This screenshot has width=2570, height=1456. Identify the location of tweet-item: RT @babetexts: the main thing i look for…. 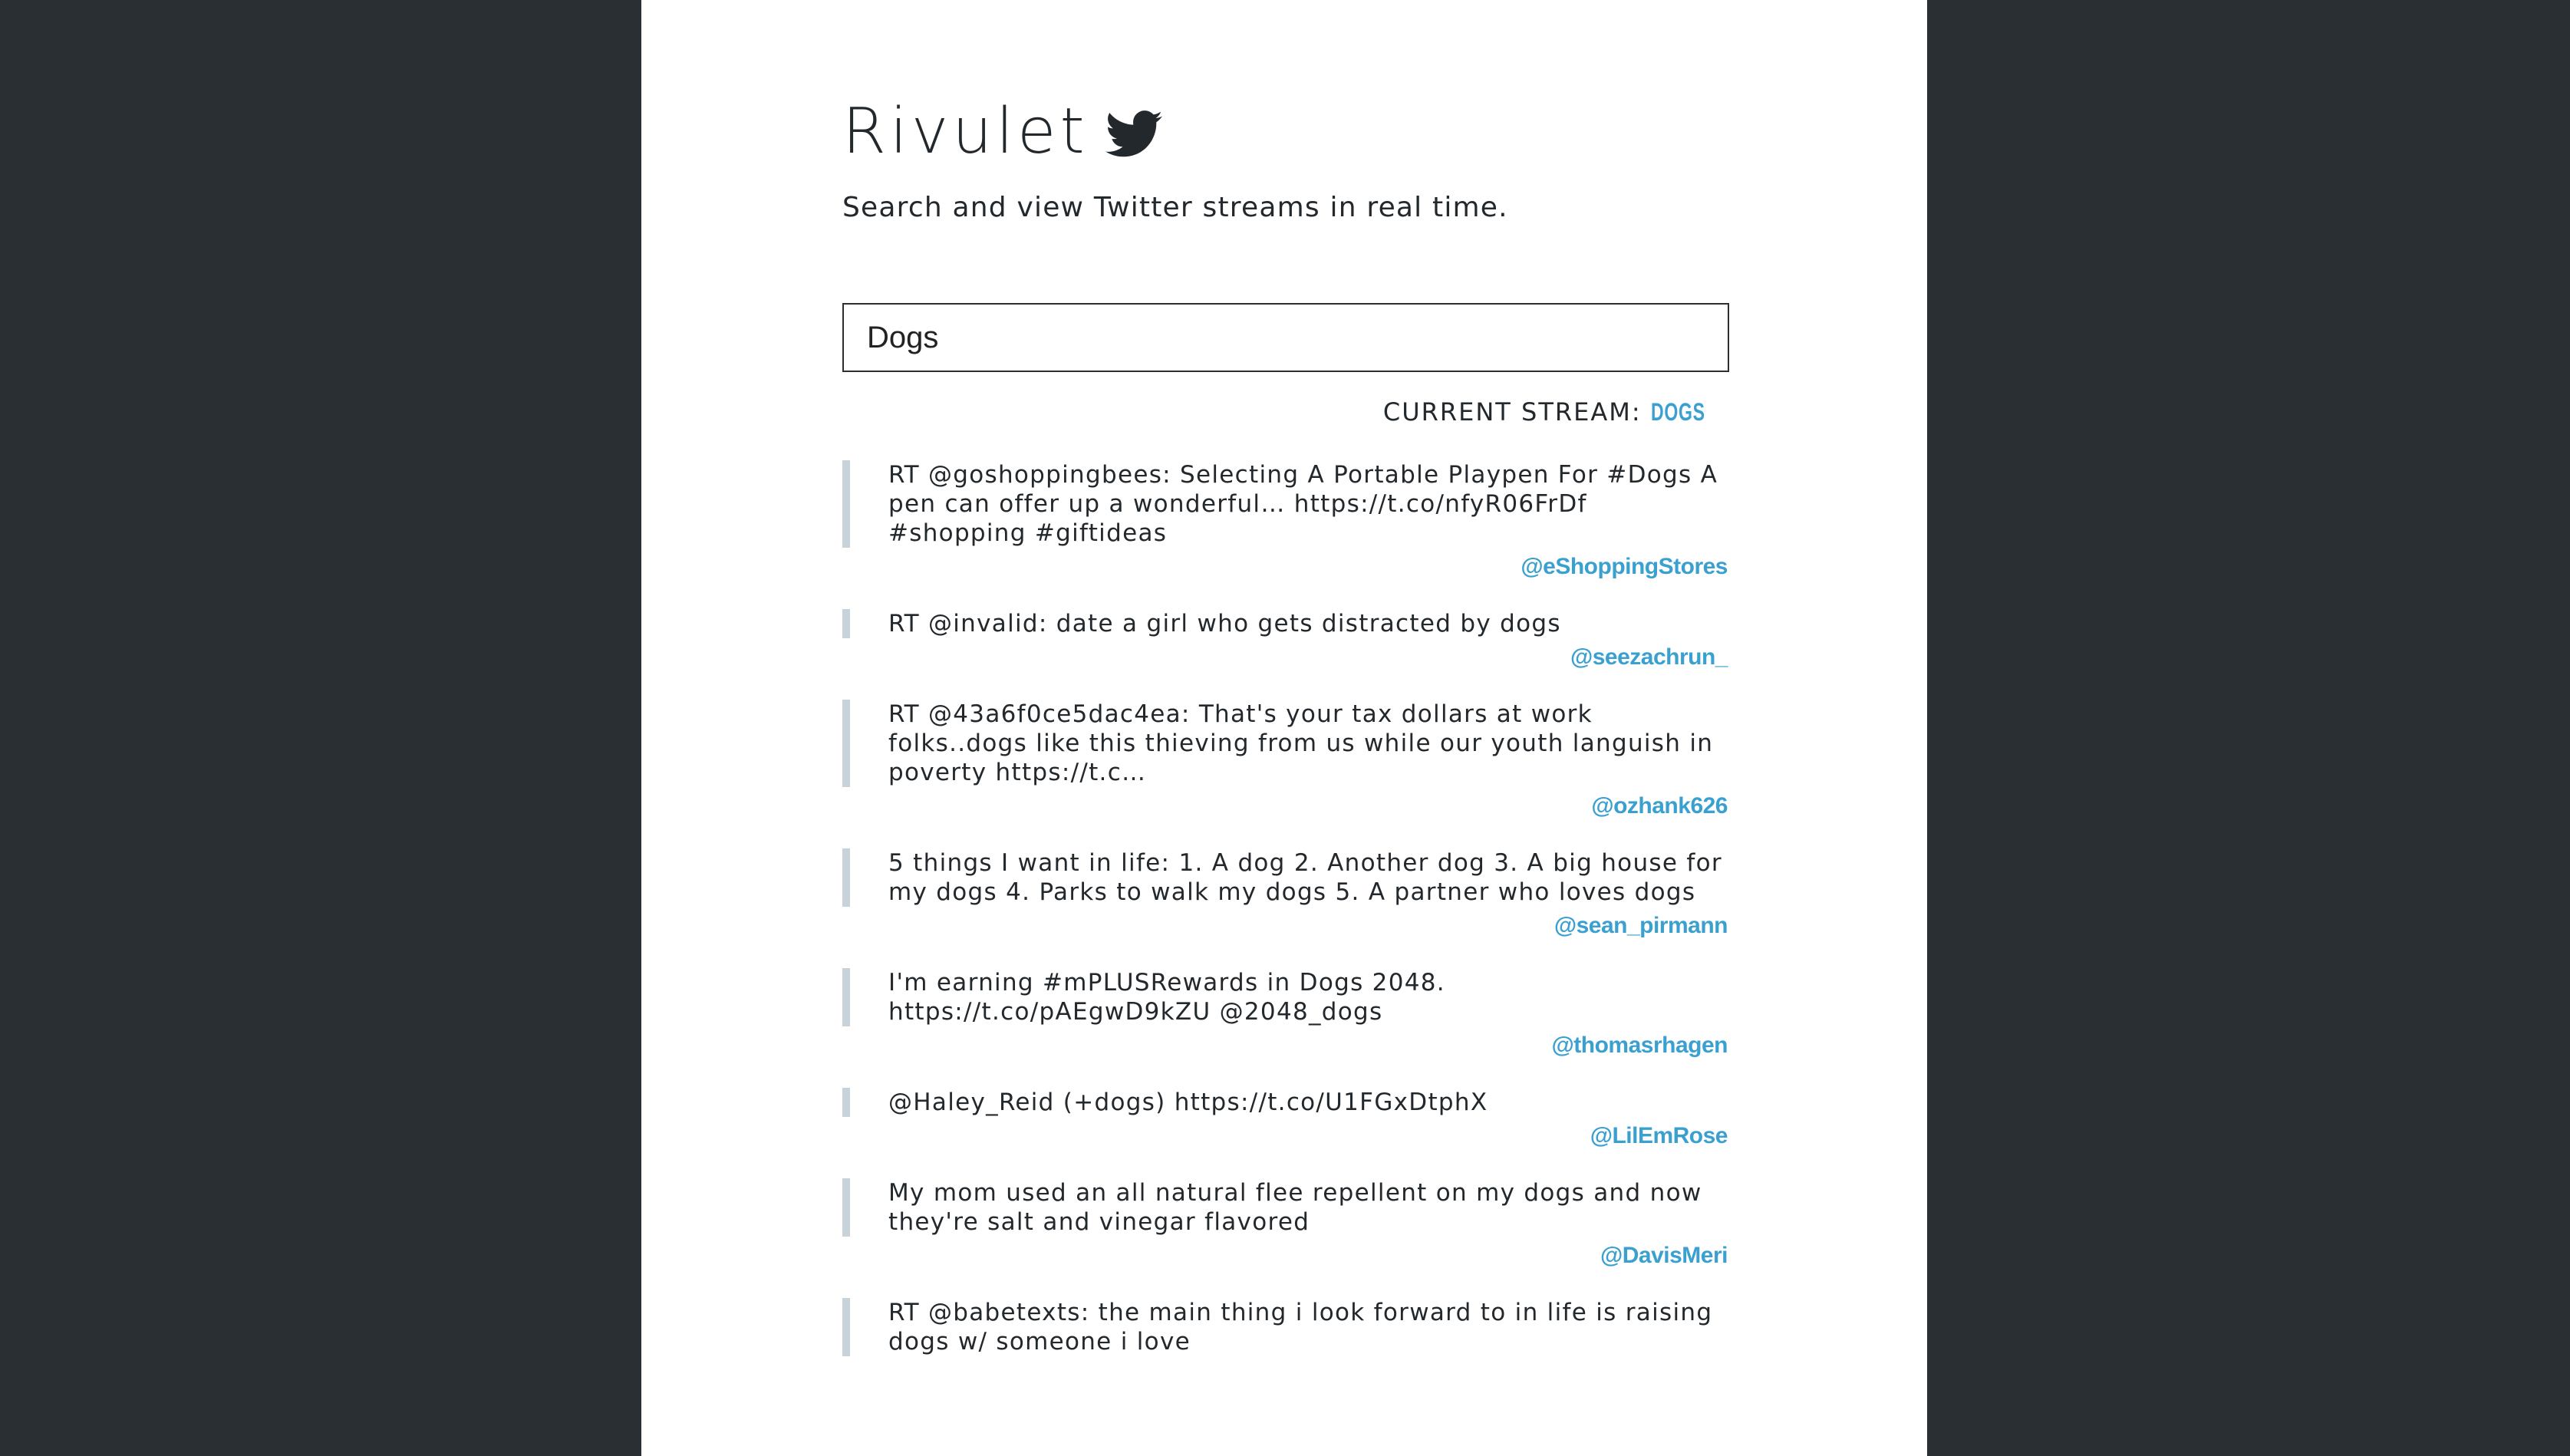
(1286, 1327).